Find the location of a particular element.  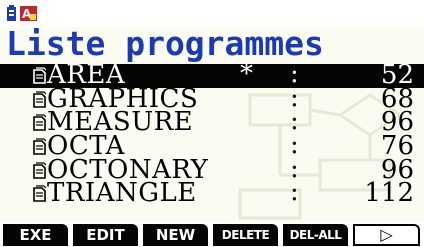

program-size: 112 is located at coordinates (389, 193).